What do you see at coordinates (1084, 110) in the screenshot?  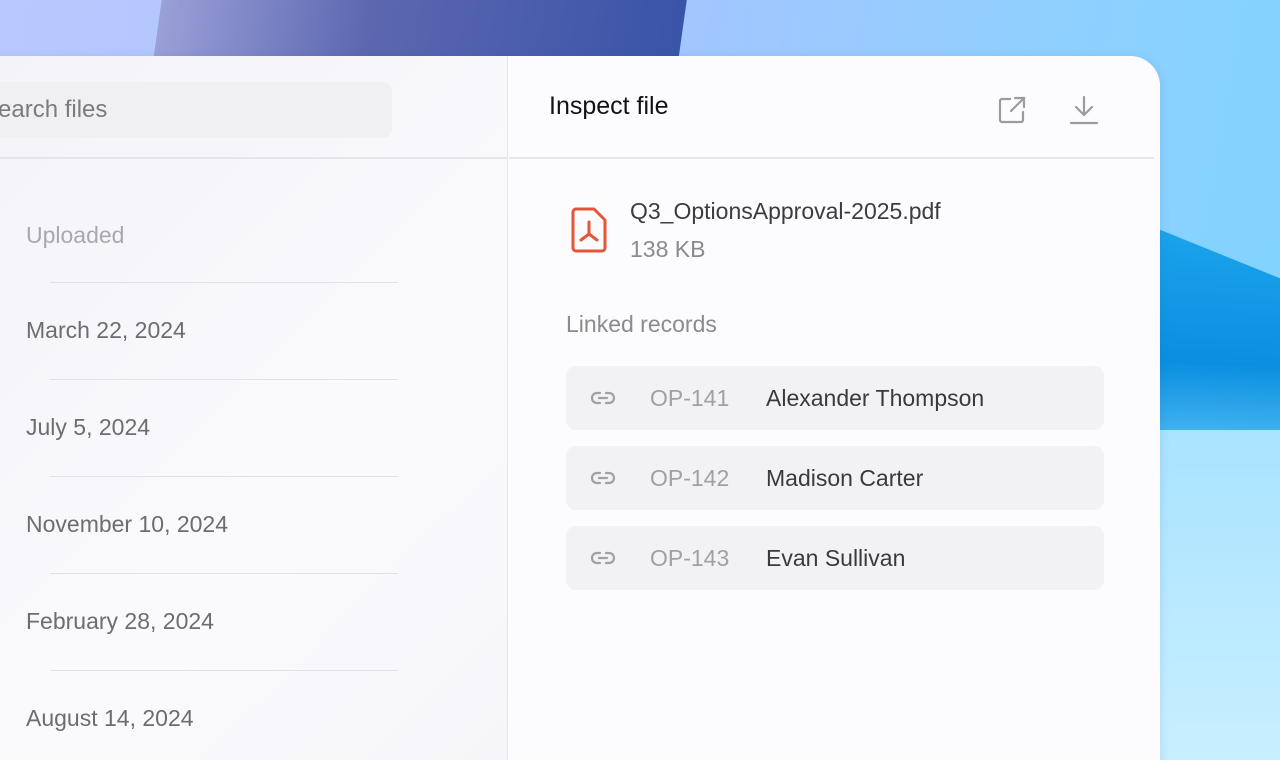 I see `download-icon` at bounding box center [1084, 110].